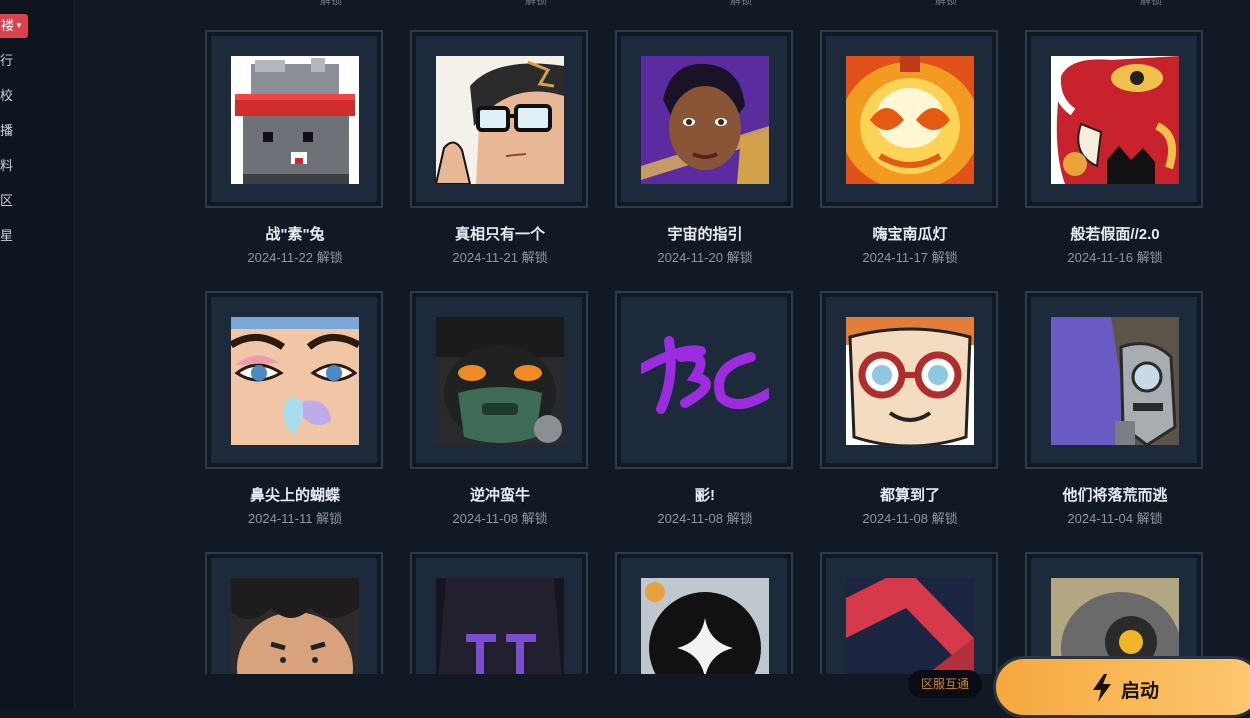 This screenshot has width=1250, height=718. I want to click on purple-graffiti-icon, so click(705, 381).